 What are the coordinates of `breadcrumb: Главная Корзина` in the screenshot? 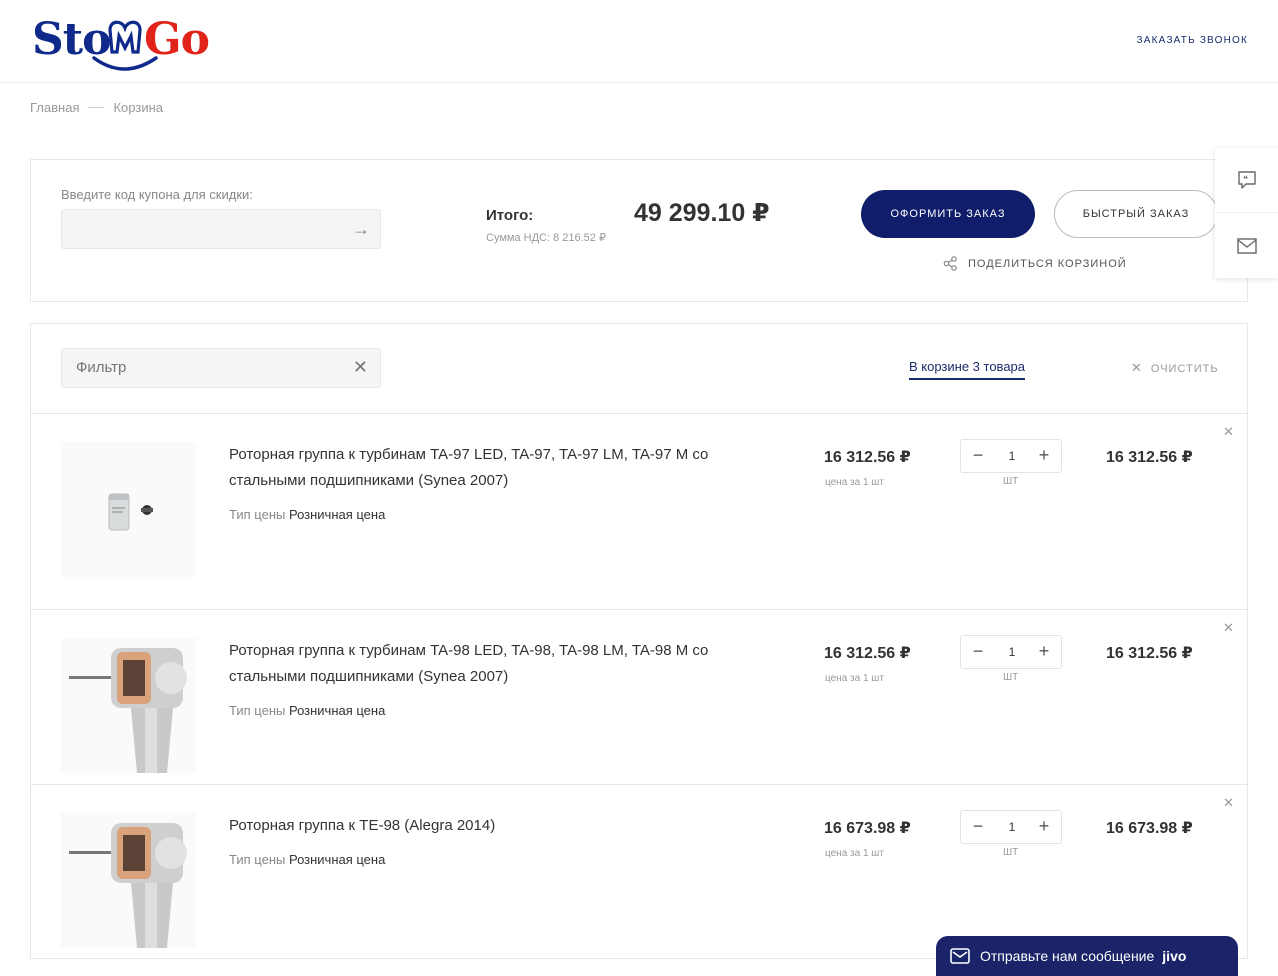 It's located at (96, 107).